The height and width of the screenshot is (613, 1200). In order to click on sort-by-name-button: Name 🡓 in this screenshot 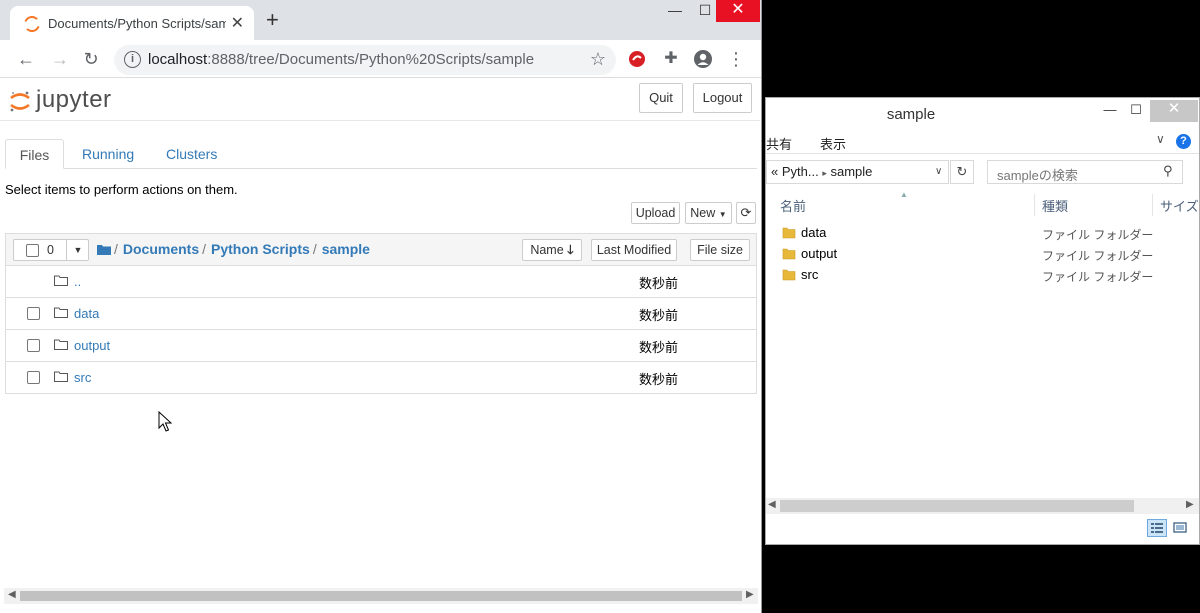, I will do `click(552, 250)`.